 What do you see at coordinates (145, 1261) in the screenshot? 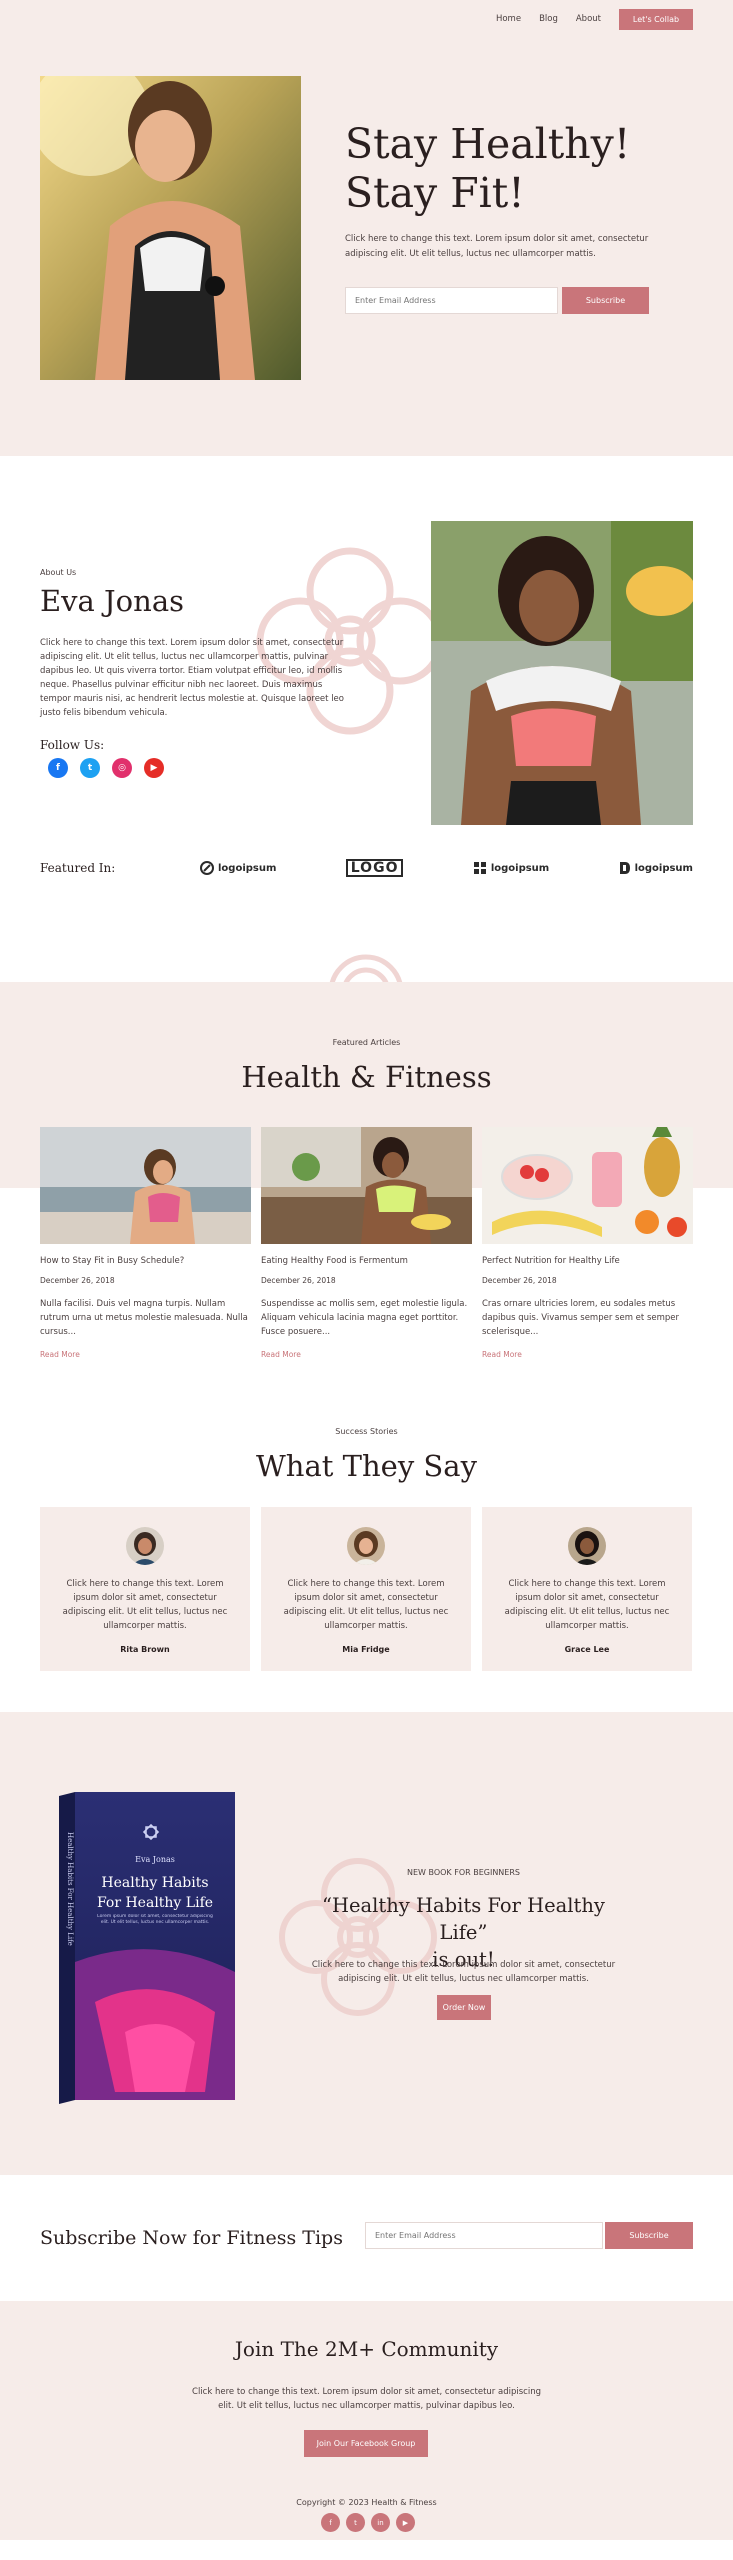
I see `article-title: How to Stay Fit in Busy Schedule?` at bounding box center [145, 1261].